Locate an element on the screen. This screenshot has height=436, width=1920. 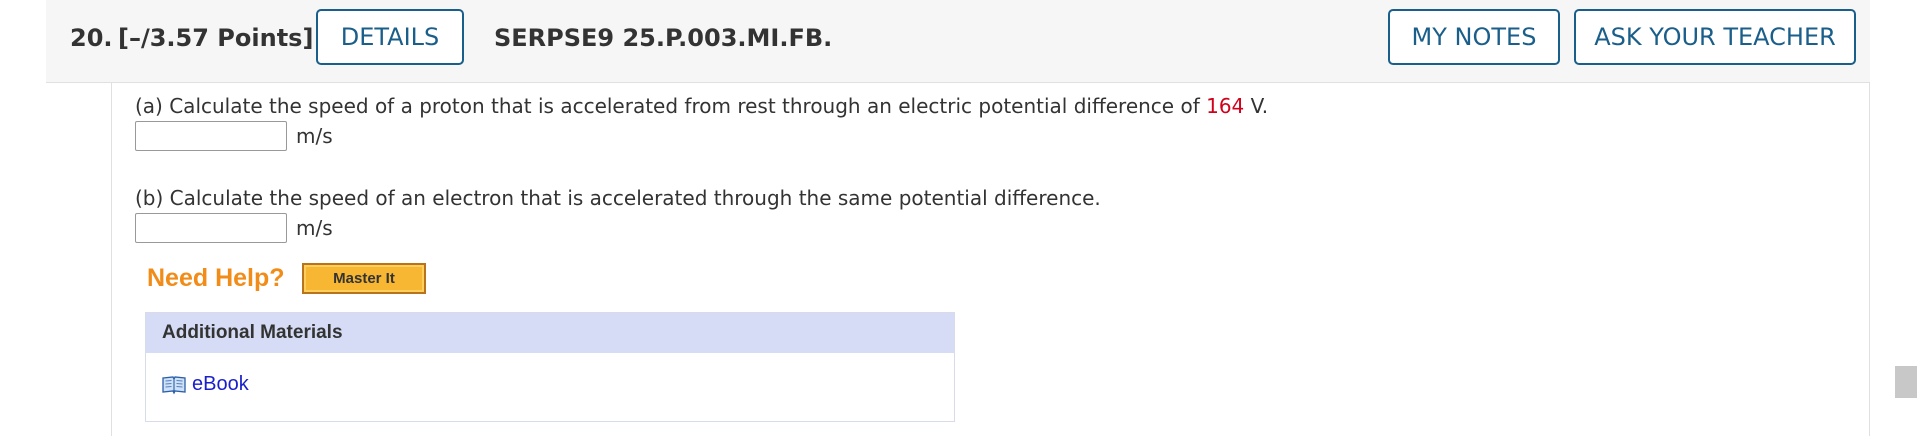
question-points: [–/3.57 Points] is located at coordinates (216, 38).